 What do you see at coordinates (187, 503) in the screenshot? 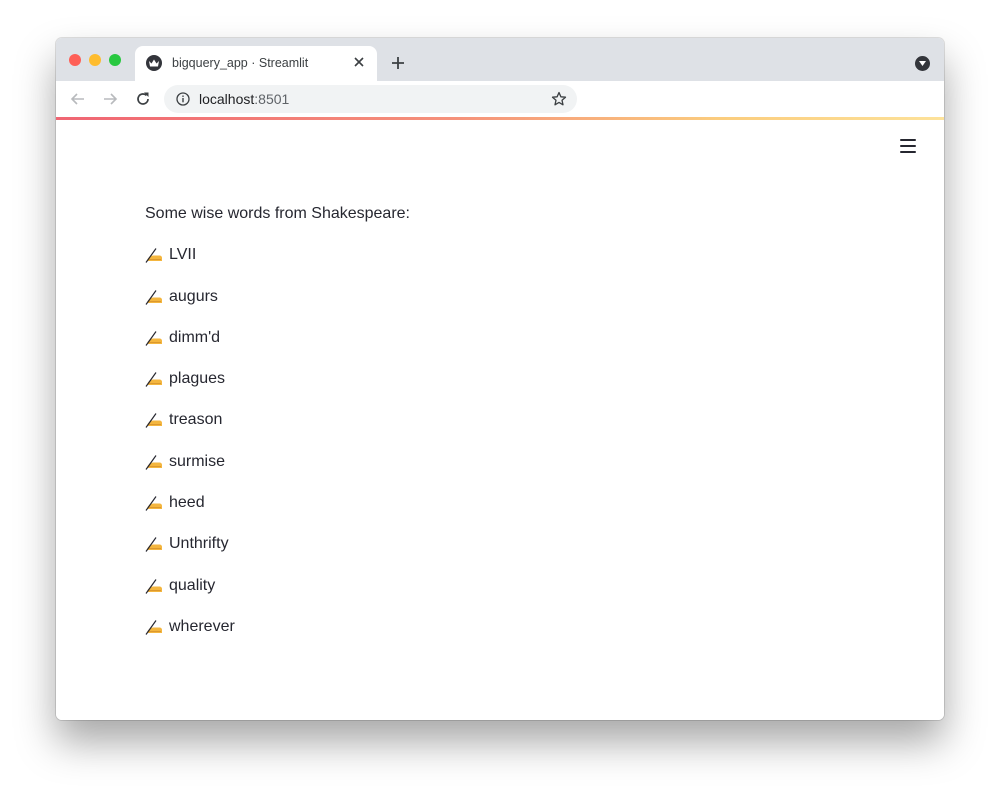
I see `word-text: heed` at bounding box center [187, 503].